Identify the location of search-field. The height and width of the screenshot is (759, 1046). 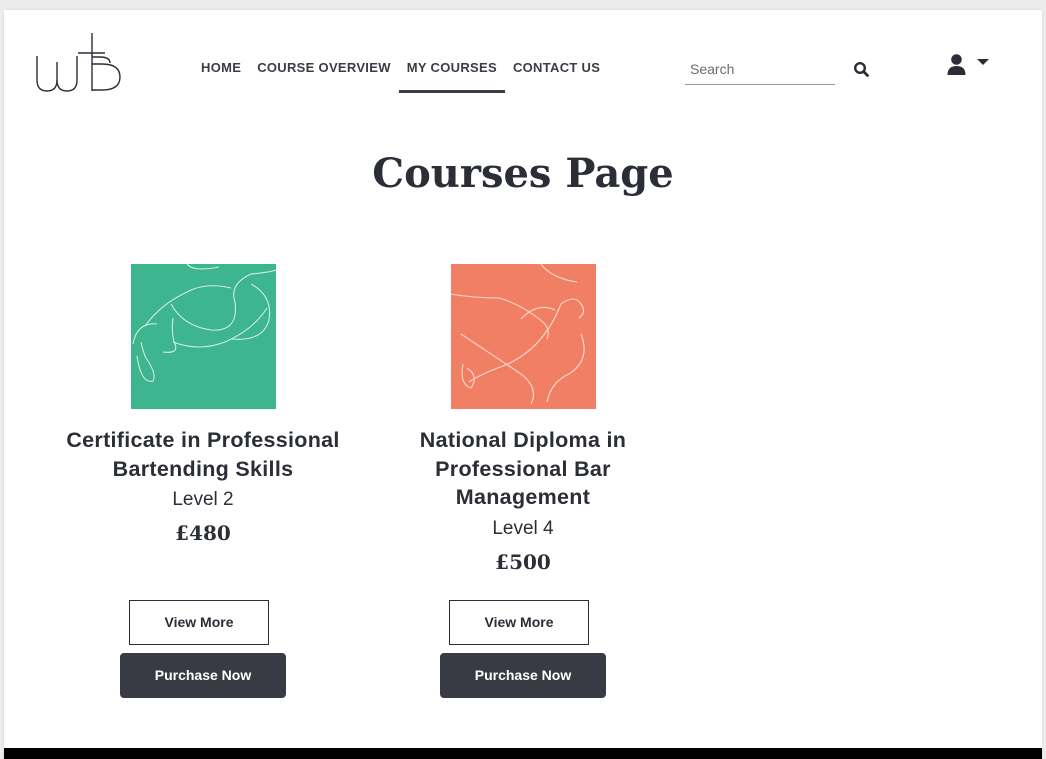
(760, 70).